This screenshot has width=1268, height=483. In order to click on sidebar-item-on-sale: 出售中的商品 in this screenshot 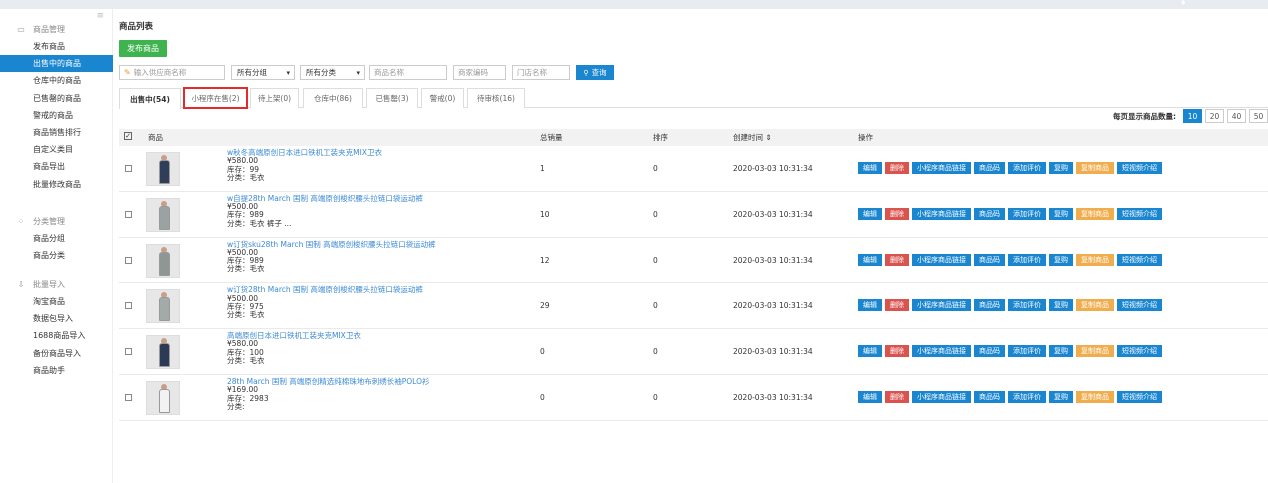, I will do `click(56, 64)`.